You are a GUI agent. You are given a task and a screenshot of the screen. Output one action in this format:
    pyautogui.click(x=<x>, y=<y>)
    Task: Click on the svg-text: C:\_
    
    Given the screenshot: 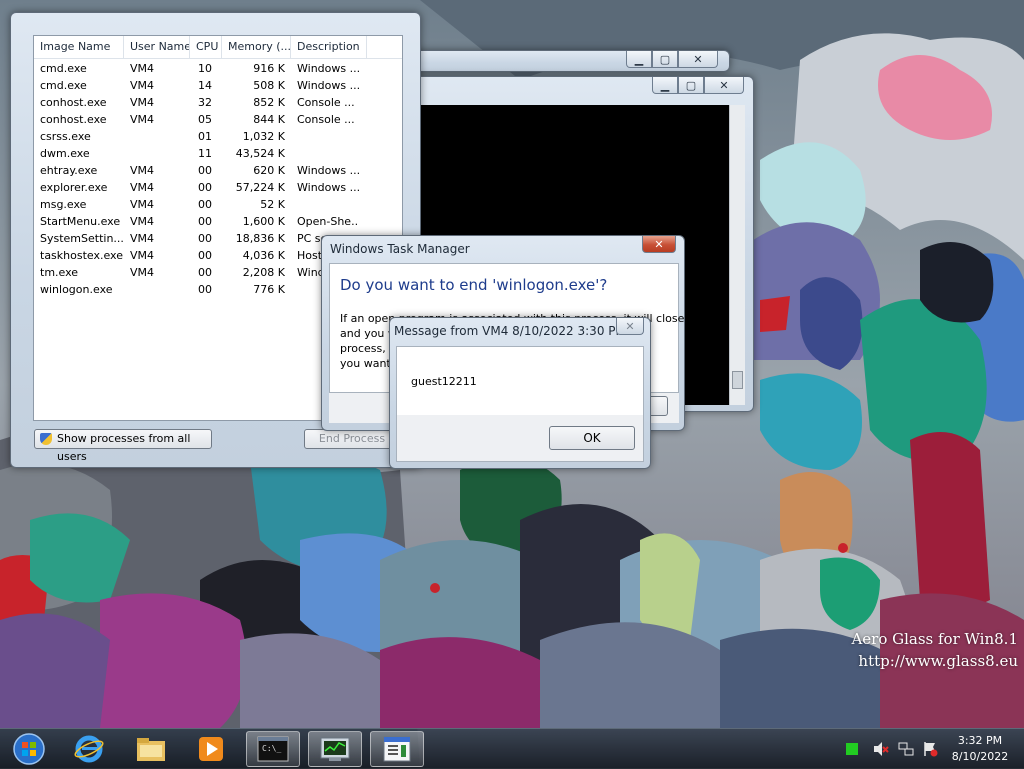 What is the action you would take?
    pyautogui.click(x=271, y=748)
    